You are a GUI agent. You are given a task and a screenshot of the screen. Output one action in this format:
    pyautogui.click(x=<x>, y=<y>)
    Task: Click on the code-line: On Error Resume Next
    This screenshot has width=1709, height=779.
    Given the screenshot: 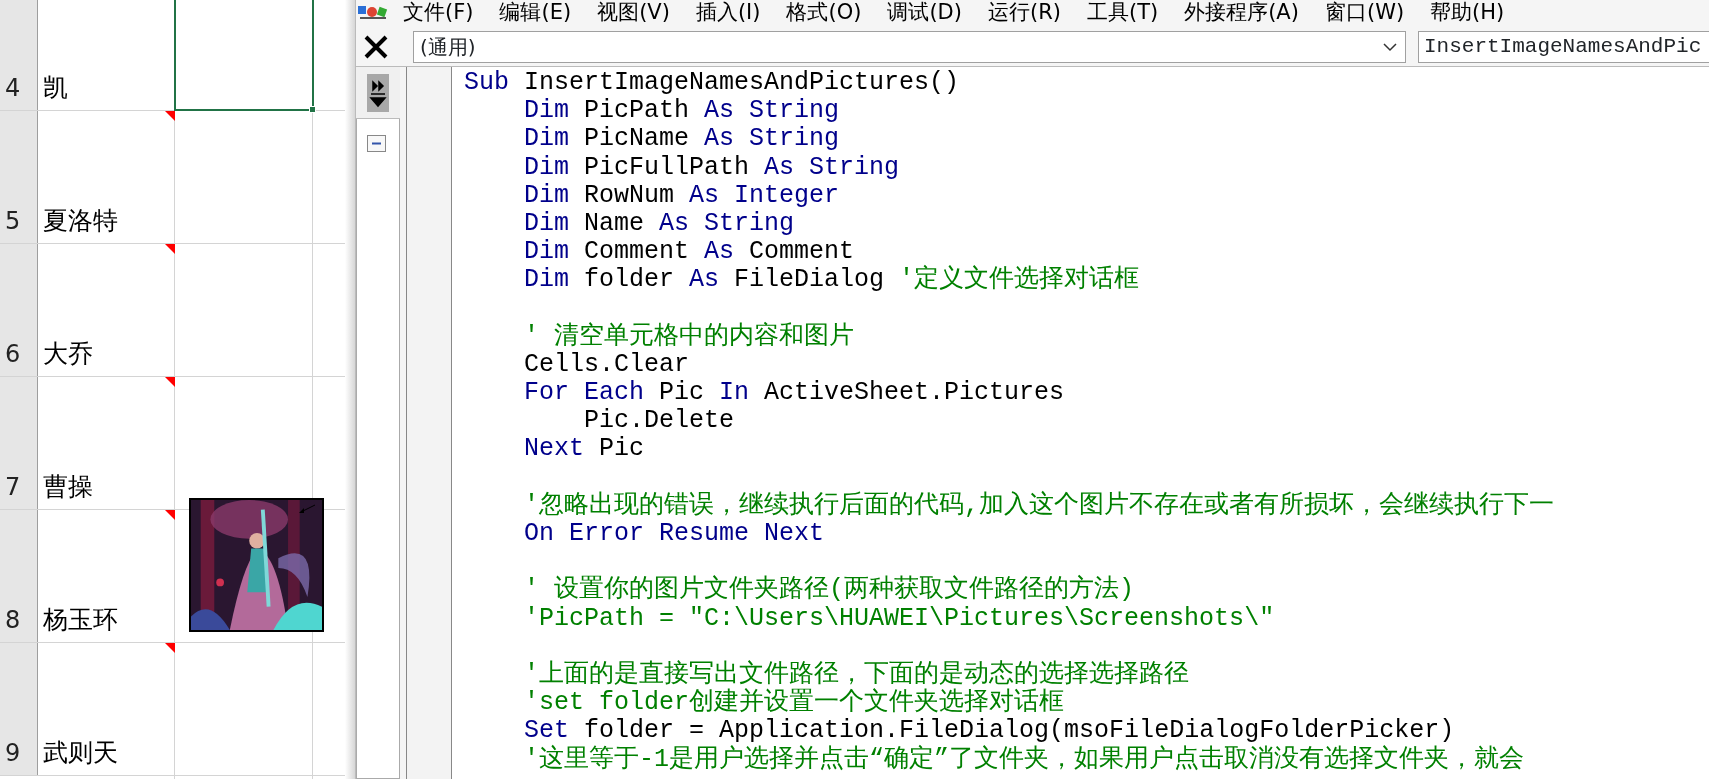 What is the action you would take?
    pyautogui.click(x=674, y=534)
    